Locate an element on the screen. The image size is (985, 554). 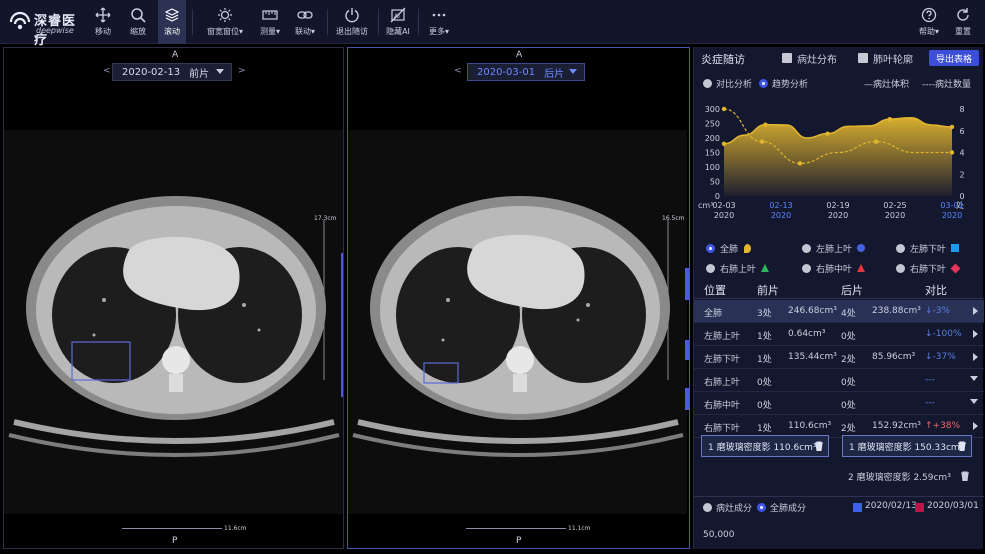
more-dots-icon is located at coordinates (439, 15).